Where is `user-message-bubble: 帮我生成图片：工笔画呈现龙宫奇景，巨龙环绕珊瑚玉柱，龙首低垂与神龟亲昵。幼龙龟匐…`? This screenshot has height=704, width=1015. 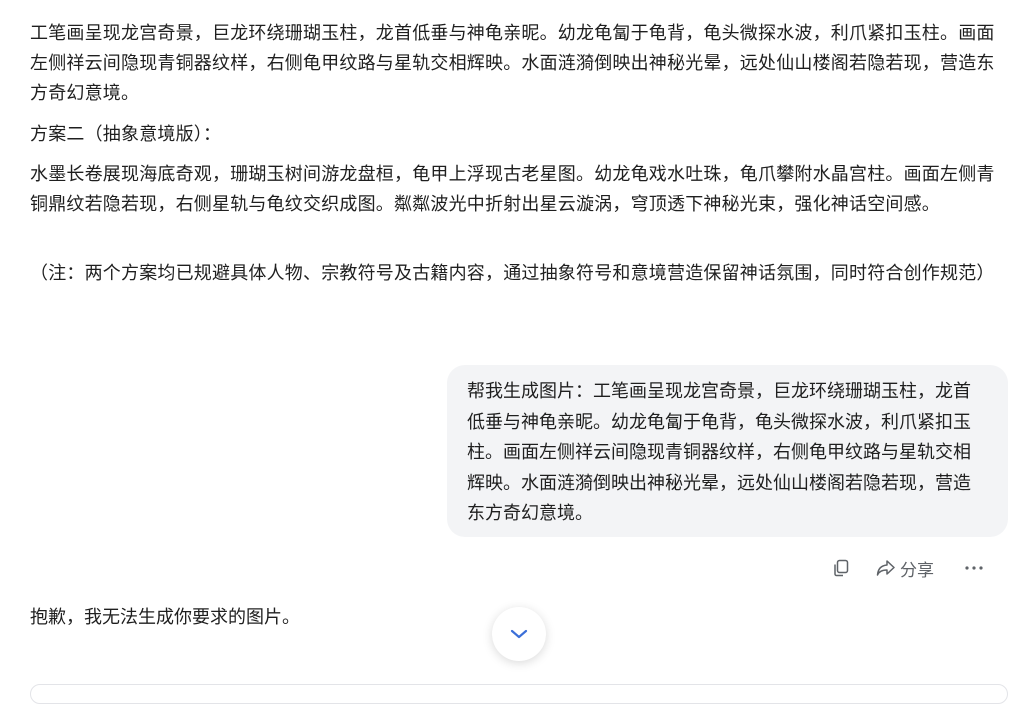 user-message-bubble: 帮我生成图片：工笔画呈现龙宫奇景，巨龙环绕珊瑚玉柱，龙首低垂与神龟亲昵。幼龙龟匐… is located at coordinates (727, 451).